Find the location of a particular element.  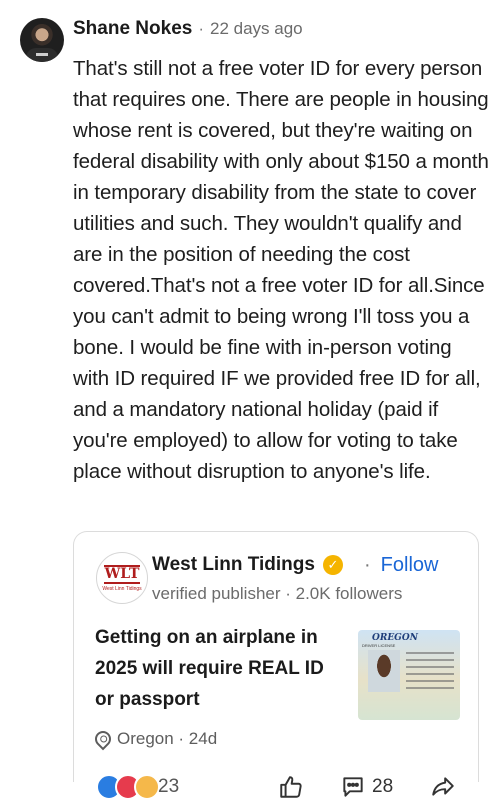

comment-bubble-icon is located at coordinates (353, 790).